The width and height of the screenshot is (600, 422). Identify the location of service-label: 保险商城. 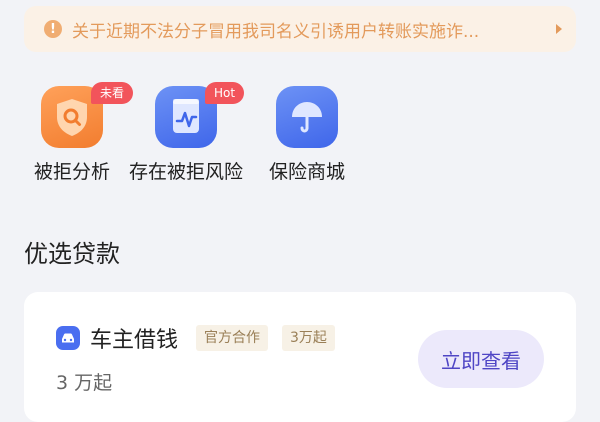
(306, 172).